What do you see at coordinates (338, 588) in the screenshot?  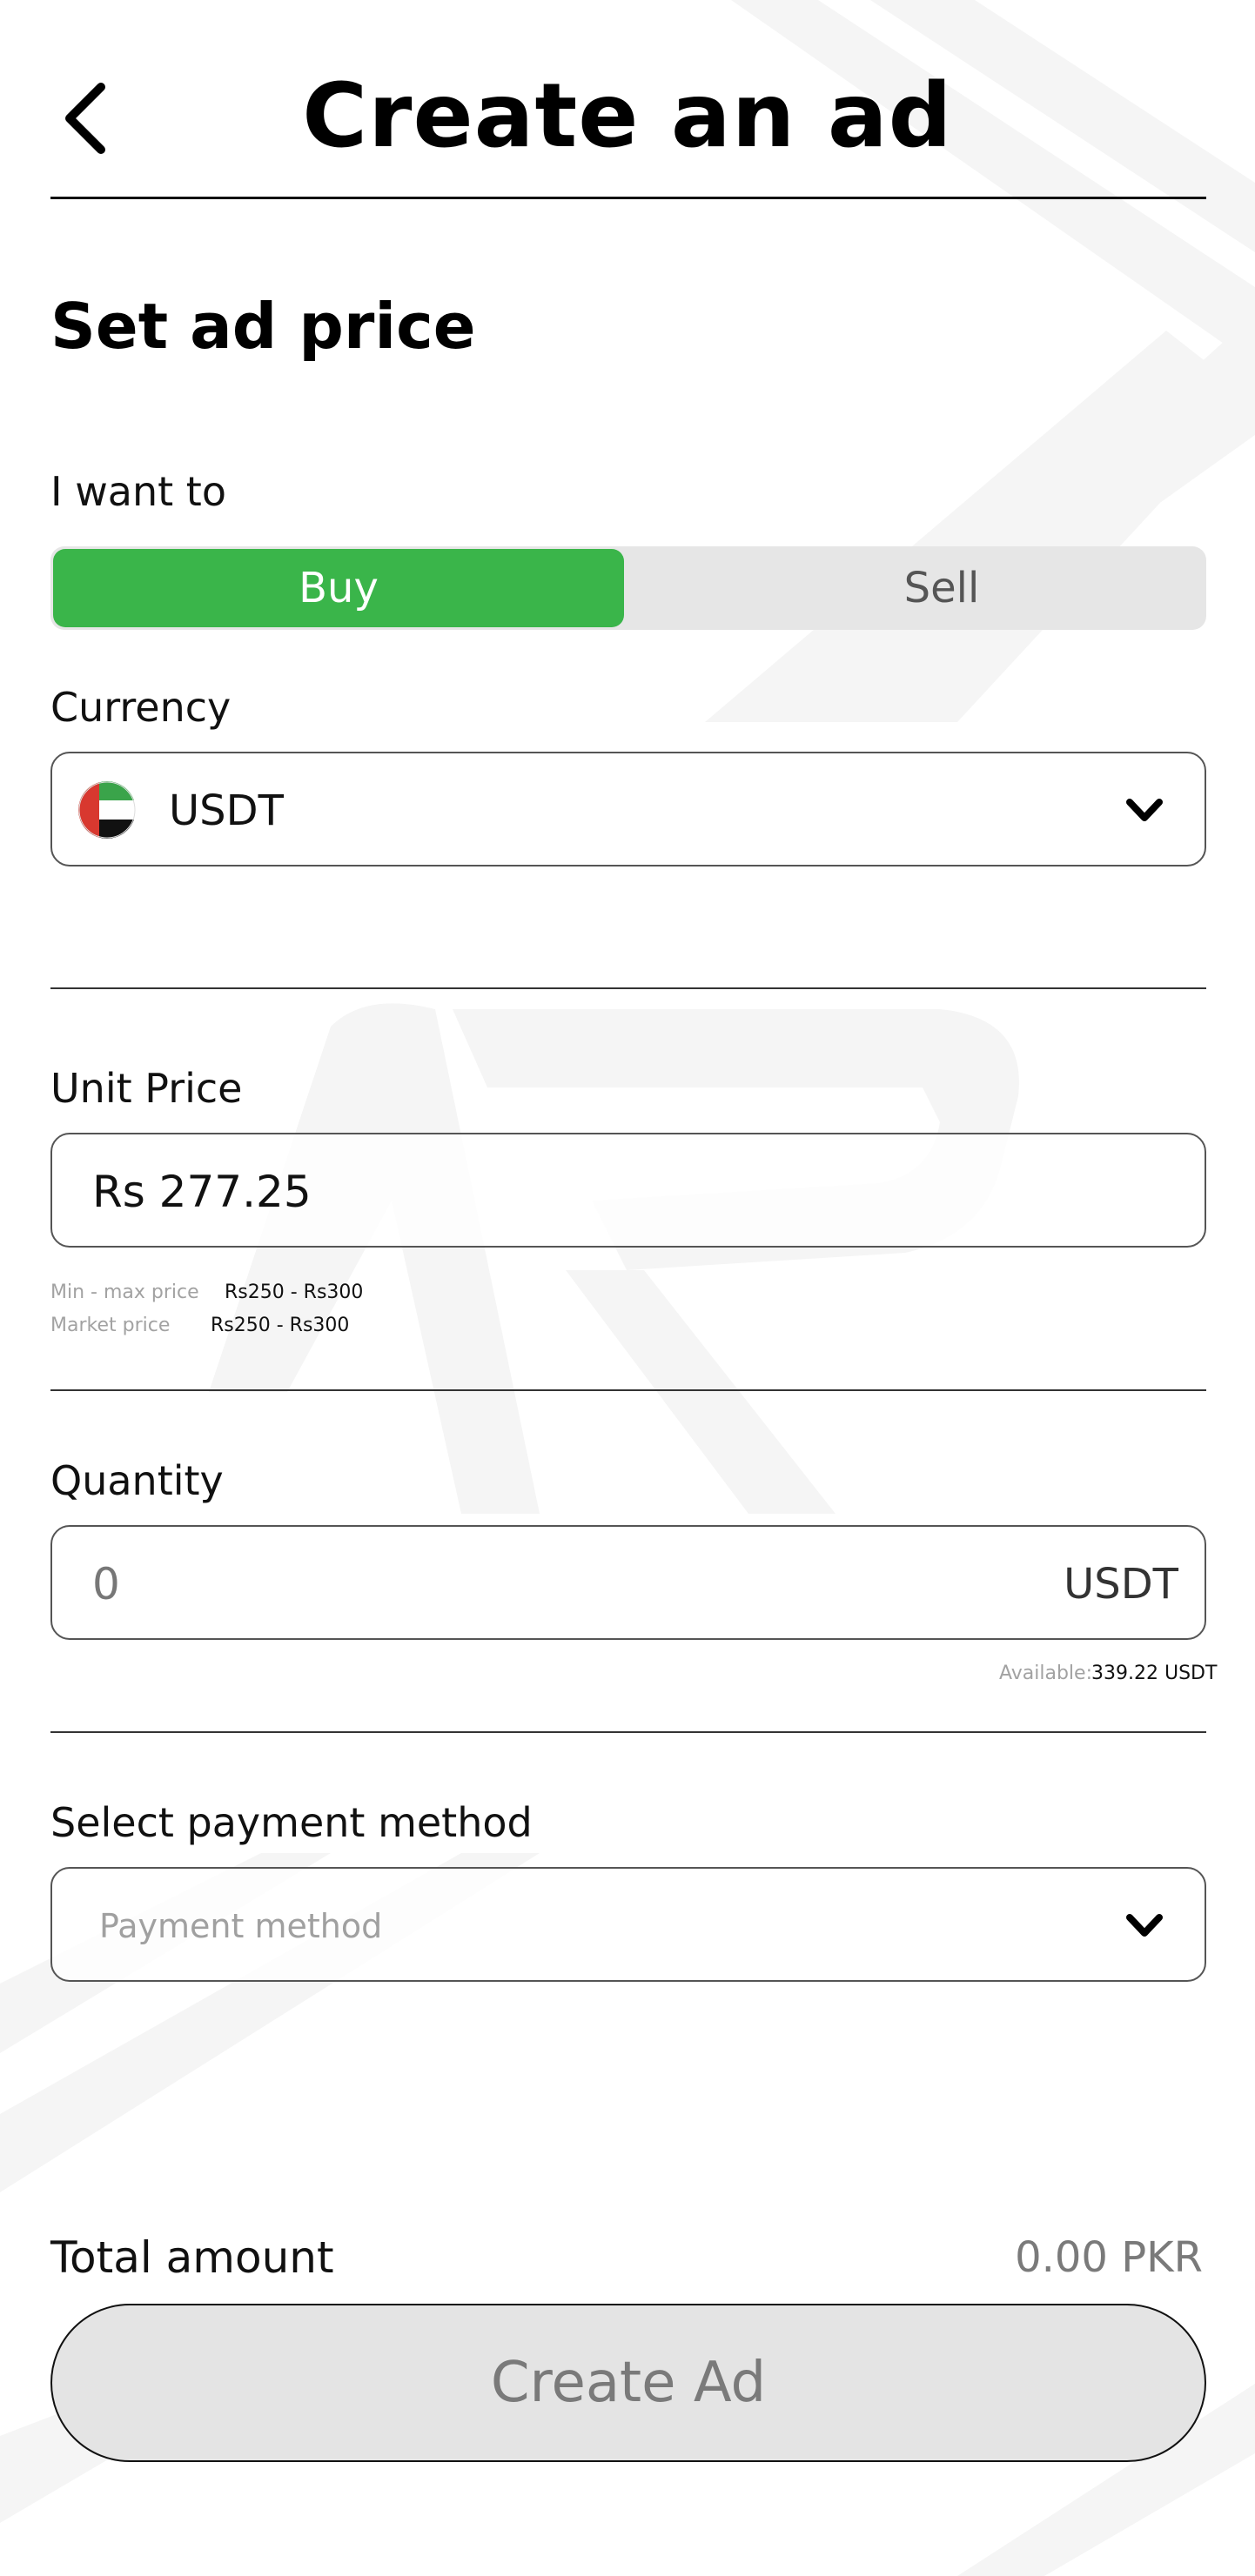 I see `buy-option: Buy` at bounding box center [338, 588].